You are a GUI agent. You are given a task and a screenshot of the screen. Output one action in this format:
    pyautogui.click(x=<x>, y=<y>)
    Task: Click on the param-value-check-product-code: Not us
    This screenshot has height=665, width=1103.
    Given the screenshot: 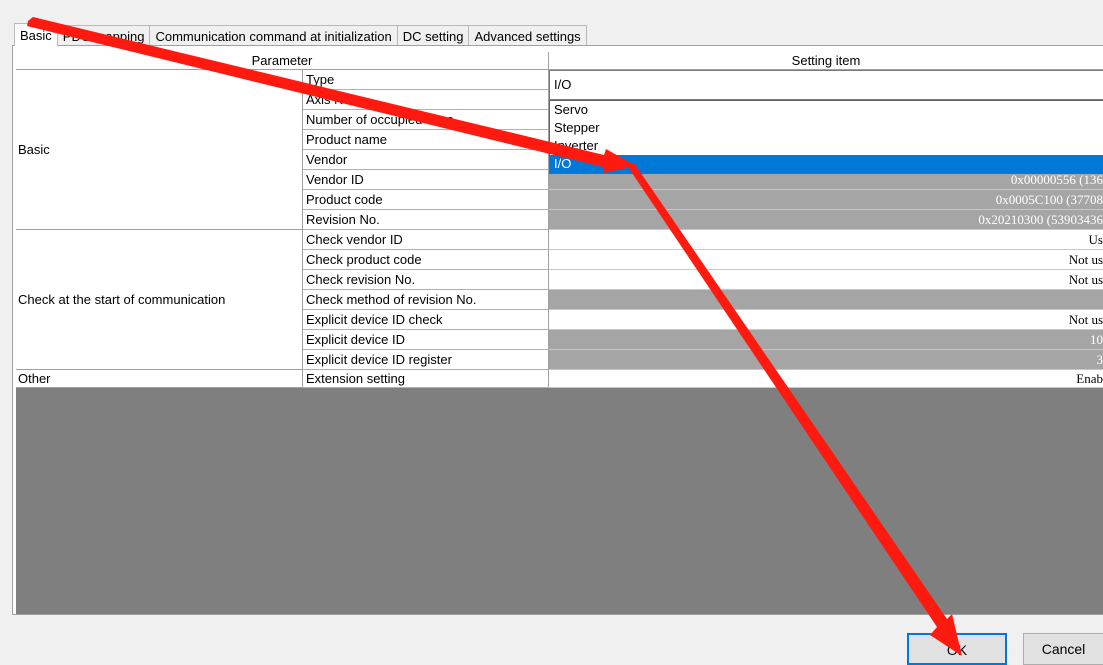 What is the action you would take?
    pyautogui.click(x=826, y=260)
    